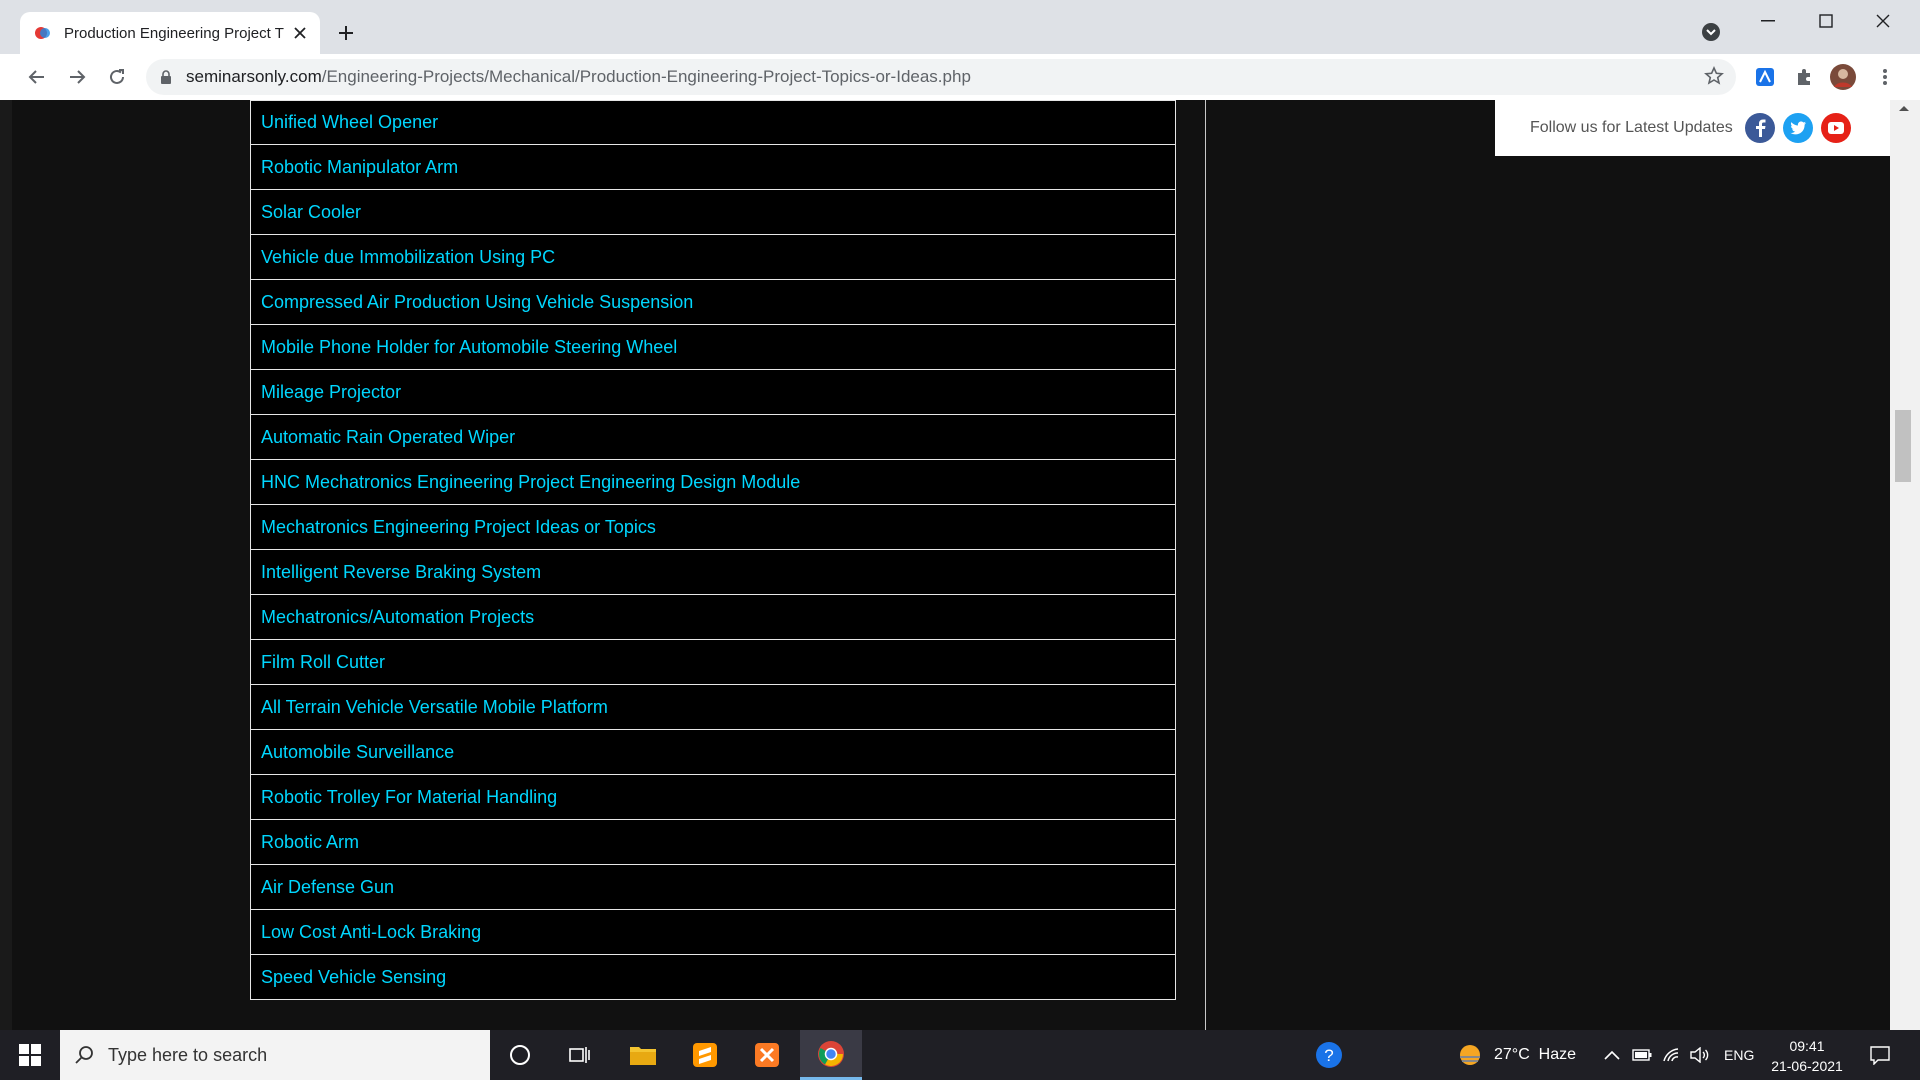 The image size is (1920, 1080). I want to click on cortana-icon, so click(520, 1055).